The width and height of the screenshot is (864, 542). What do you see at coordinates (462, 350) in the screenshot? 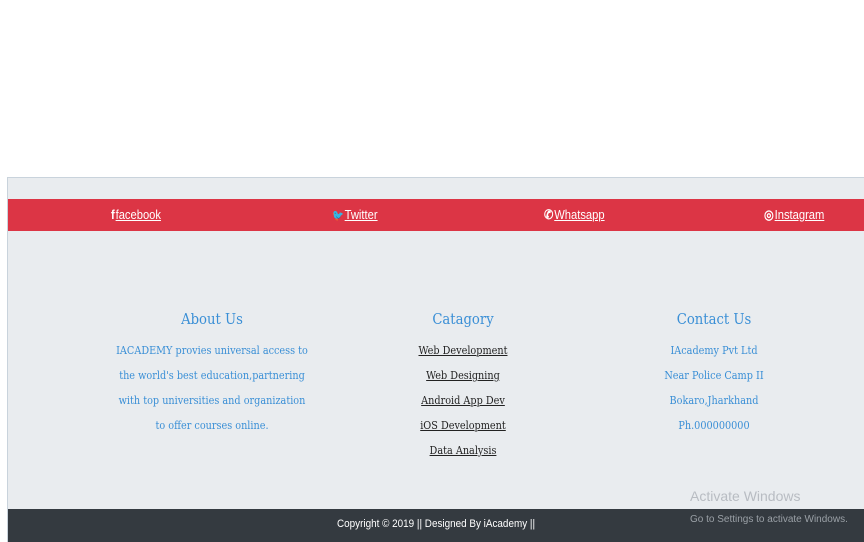
I see `category-link-web-development: Web Development` at bounding box center [462, 350].